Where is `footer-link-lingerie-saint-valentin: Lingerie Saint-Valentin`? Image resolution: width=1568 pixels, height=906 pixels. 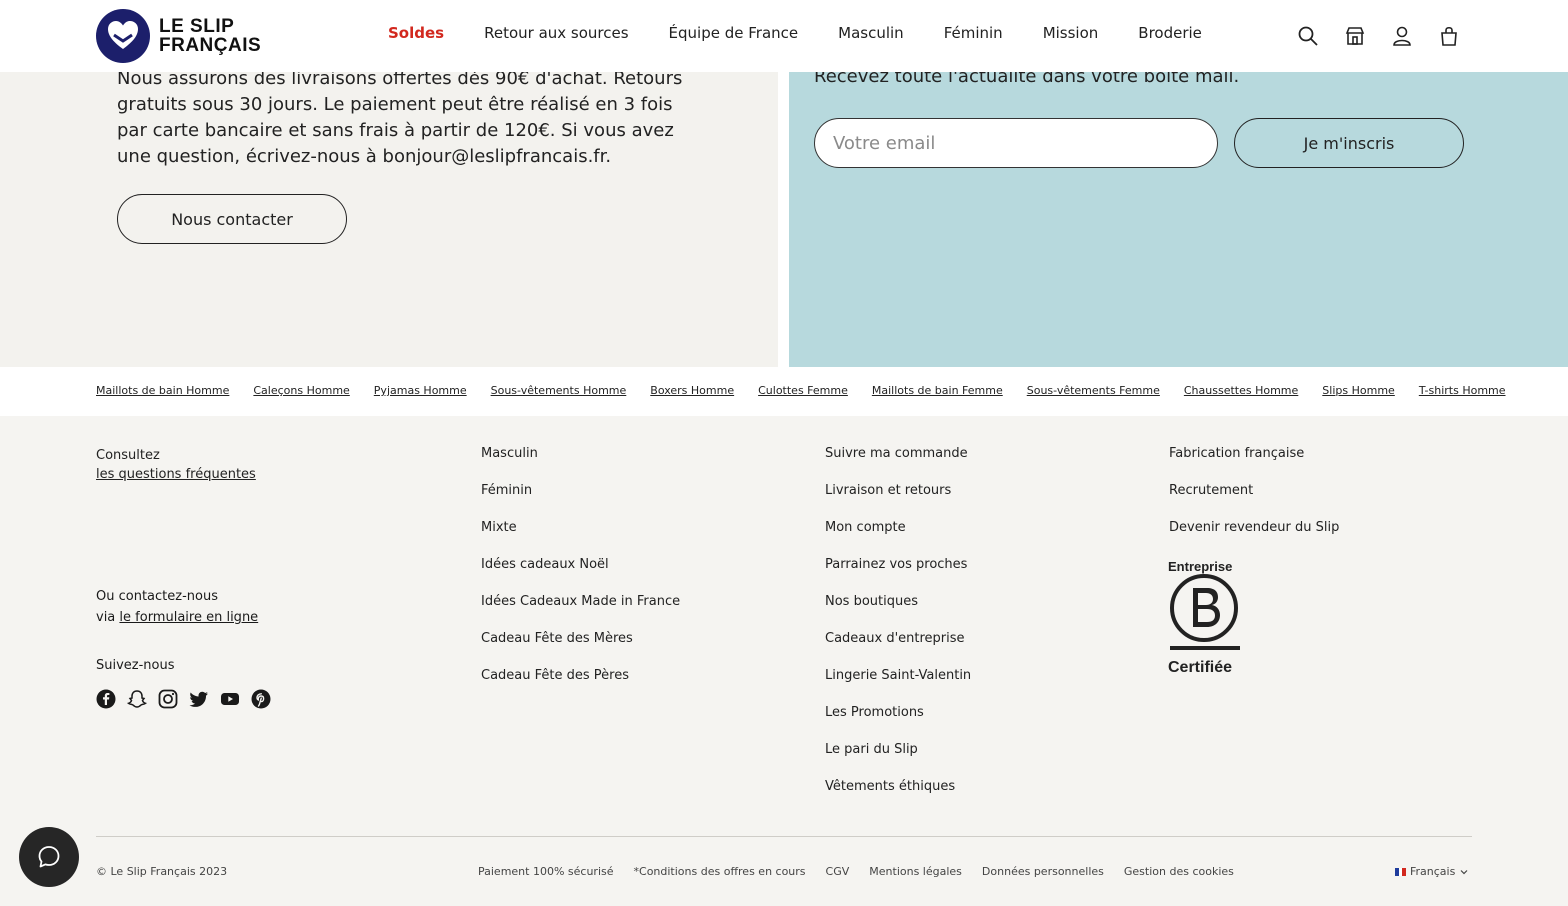
footer-link-lingerie-saint-valentin: Lingerie Saint-Valentin is located at coordinates (898, 686).